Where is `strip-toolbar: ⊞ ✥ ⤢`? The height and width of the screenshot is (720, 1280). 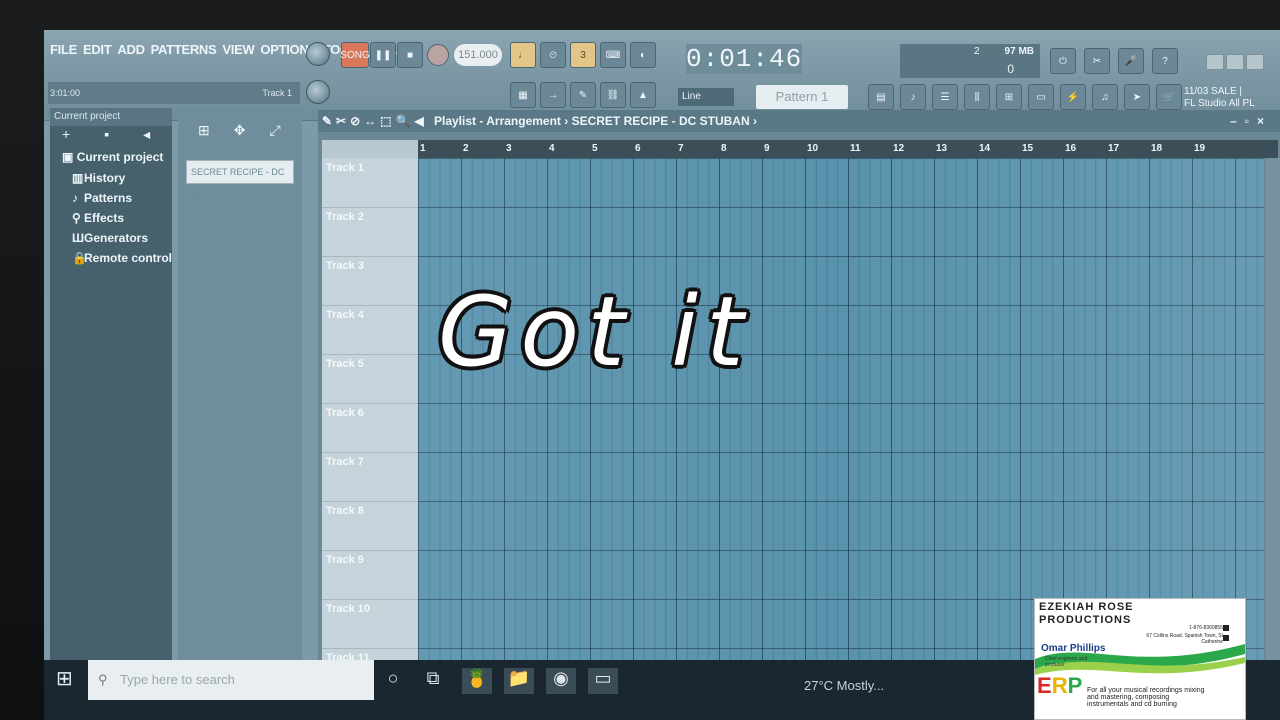 strip-toolbar: ⊞ ✥ ⤢ is located at coordinates (240, 134).